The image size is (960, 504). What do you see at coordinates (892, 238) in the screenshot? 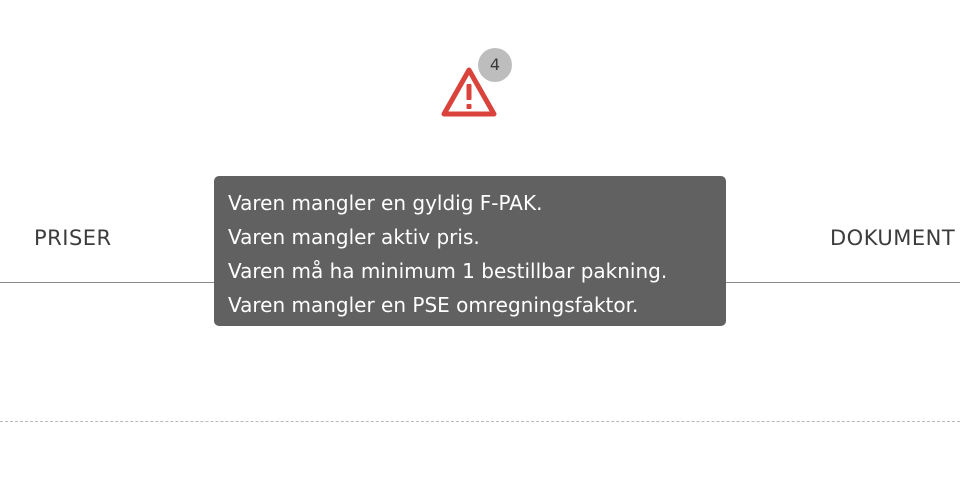
I see `tab-dokument: DOKUMENT` at bounding box center [892, 238].